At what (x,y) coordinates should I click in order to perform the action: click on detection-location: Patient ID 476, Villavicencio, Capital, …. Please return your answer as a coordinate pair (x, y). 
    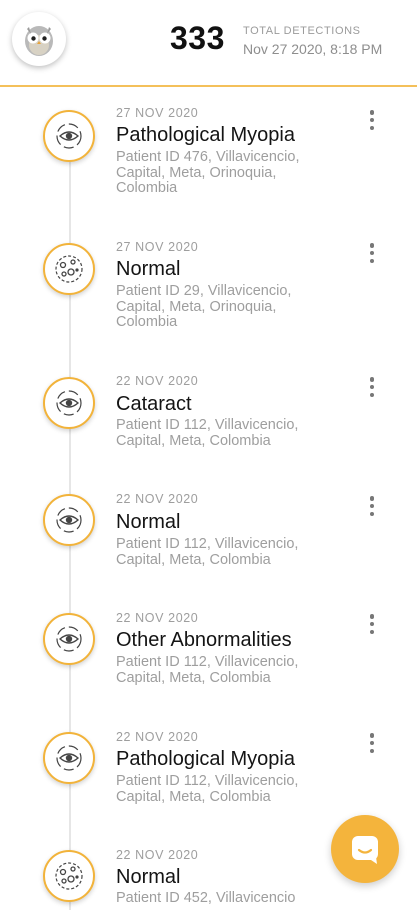
    Looking at the image, I should click on (208, 172).